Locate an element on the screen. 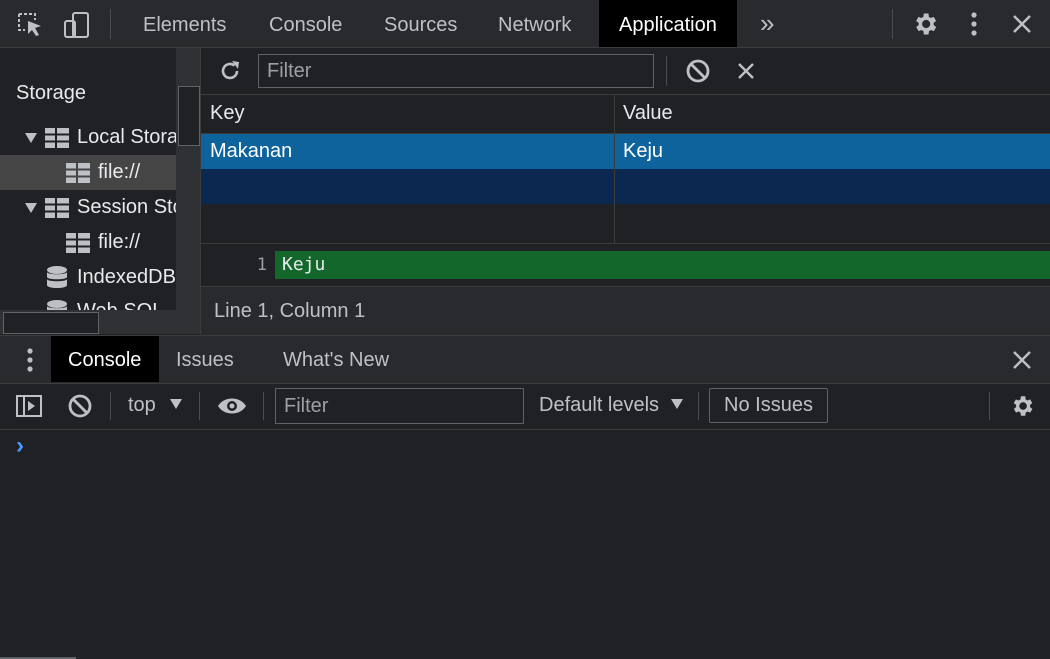 This screenshot has width=1050, height=659. drawer-menu-icon is located at coordinates (30, 360).